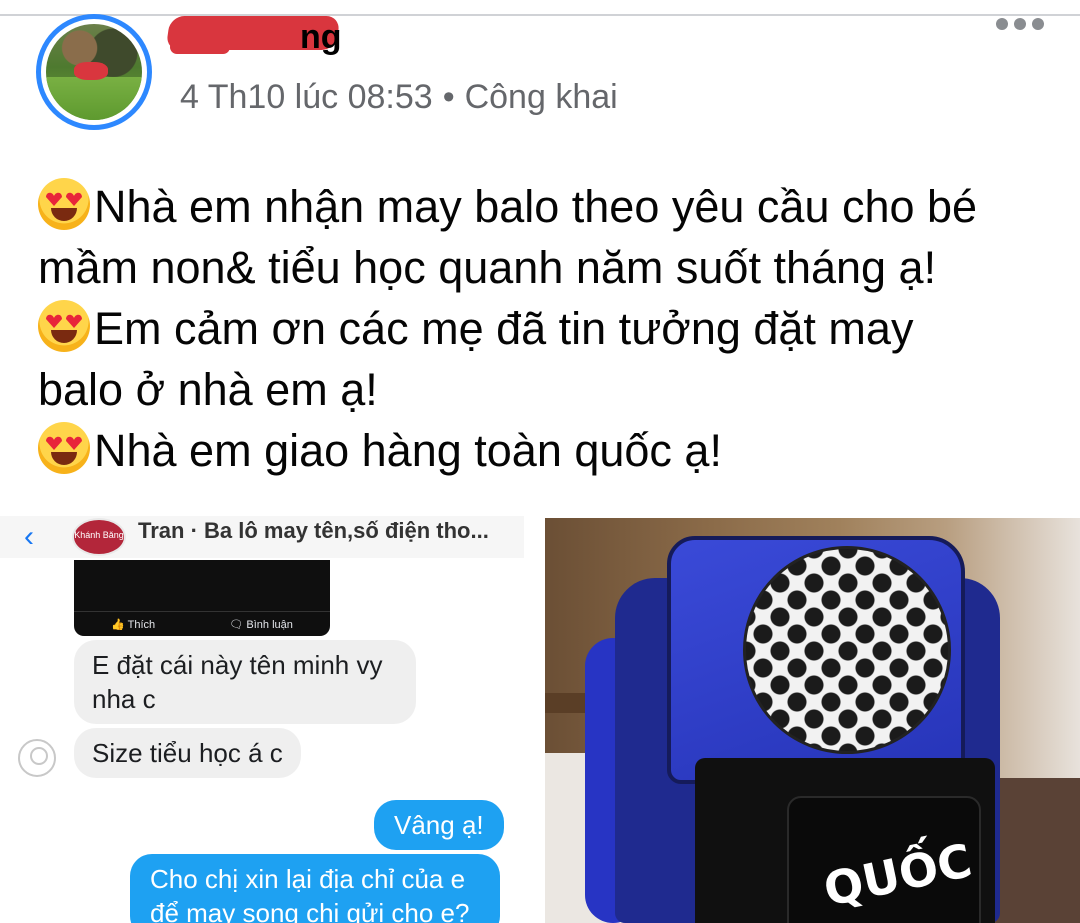 This screenshot has height=923, width=1080. Describe the element at coordinates (202, 598) in the screenshot. I see `shared-post-card: 👍 Thích 🗨 Bình luận` at that location.